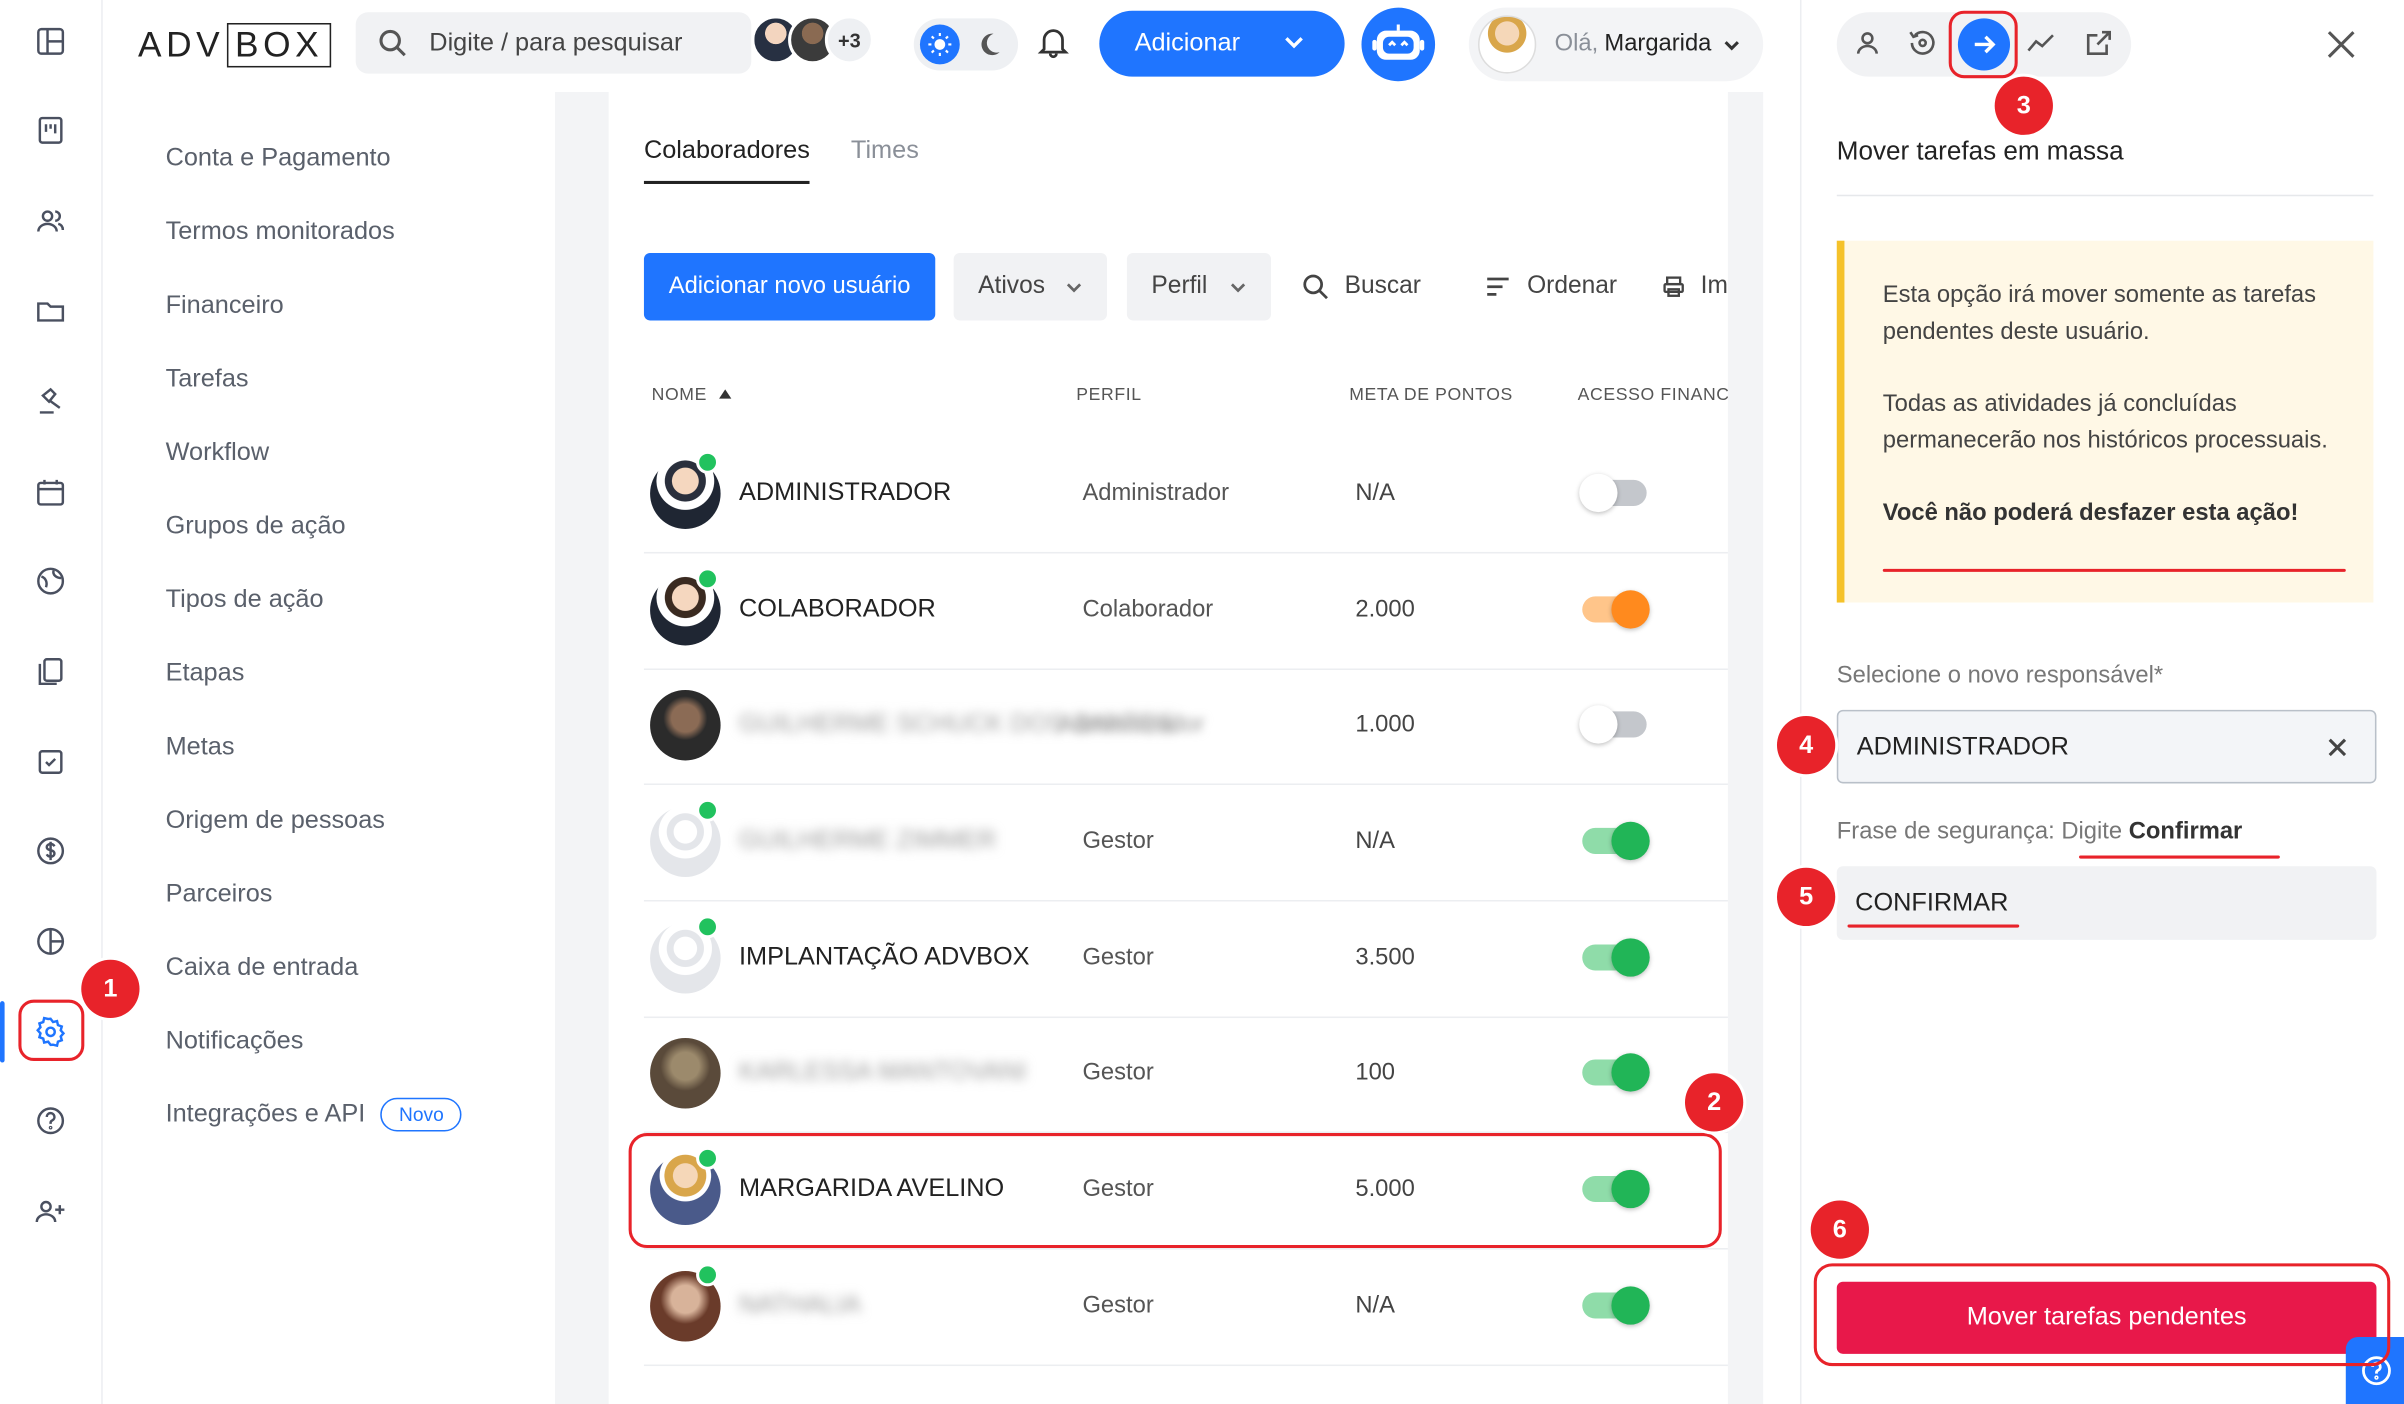 This screenshot has width=2404, height=1404. What do you see at coordinates (1616, 44) in the screenshot?
I see `user-menu: Olá, Margarida` at bounding box center [1616, 44].